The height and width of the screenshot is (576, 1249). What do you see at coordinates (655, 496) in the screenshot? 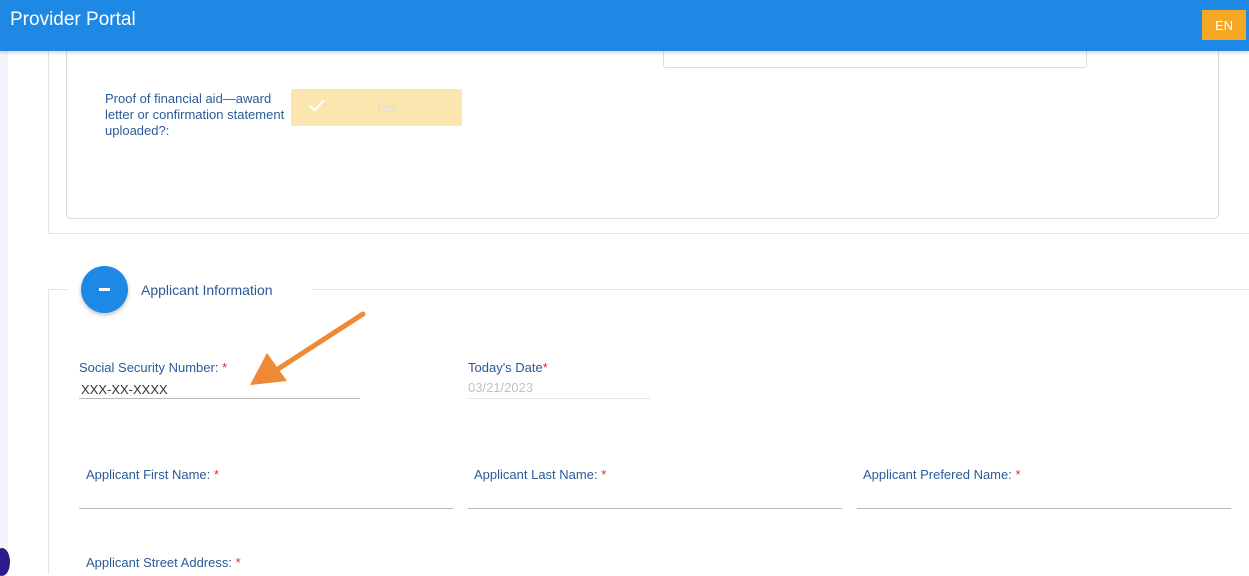
I see `last-name-input` at bounding box center [655, 496].